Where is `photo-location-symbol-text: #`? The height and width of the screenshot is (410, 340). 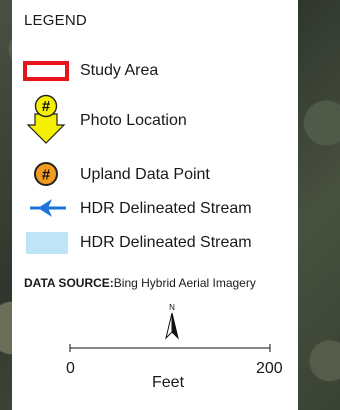
photo-location-symbol-text: # is located at coordinates (46, 106).